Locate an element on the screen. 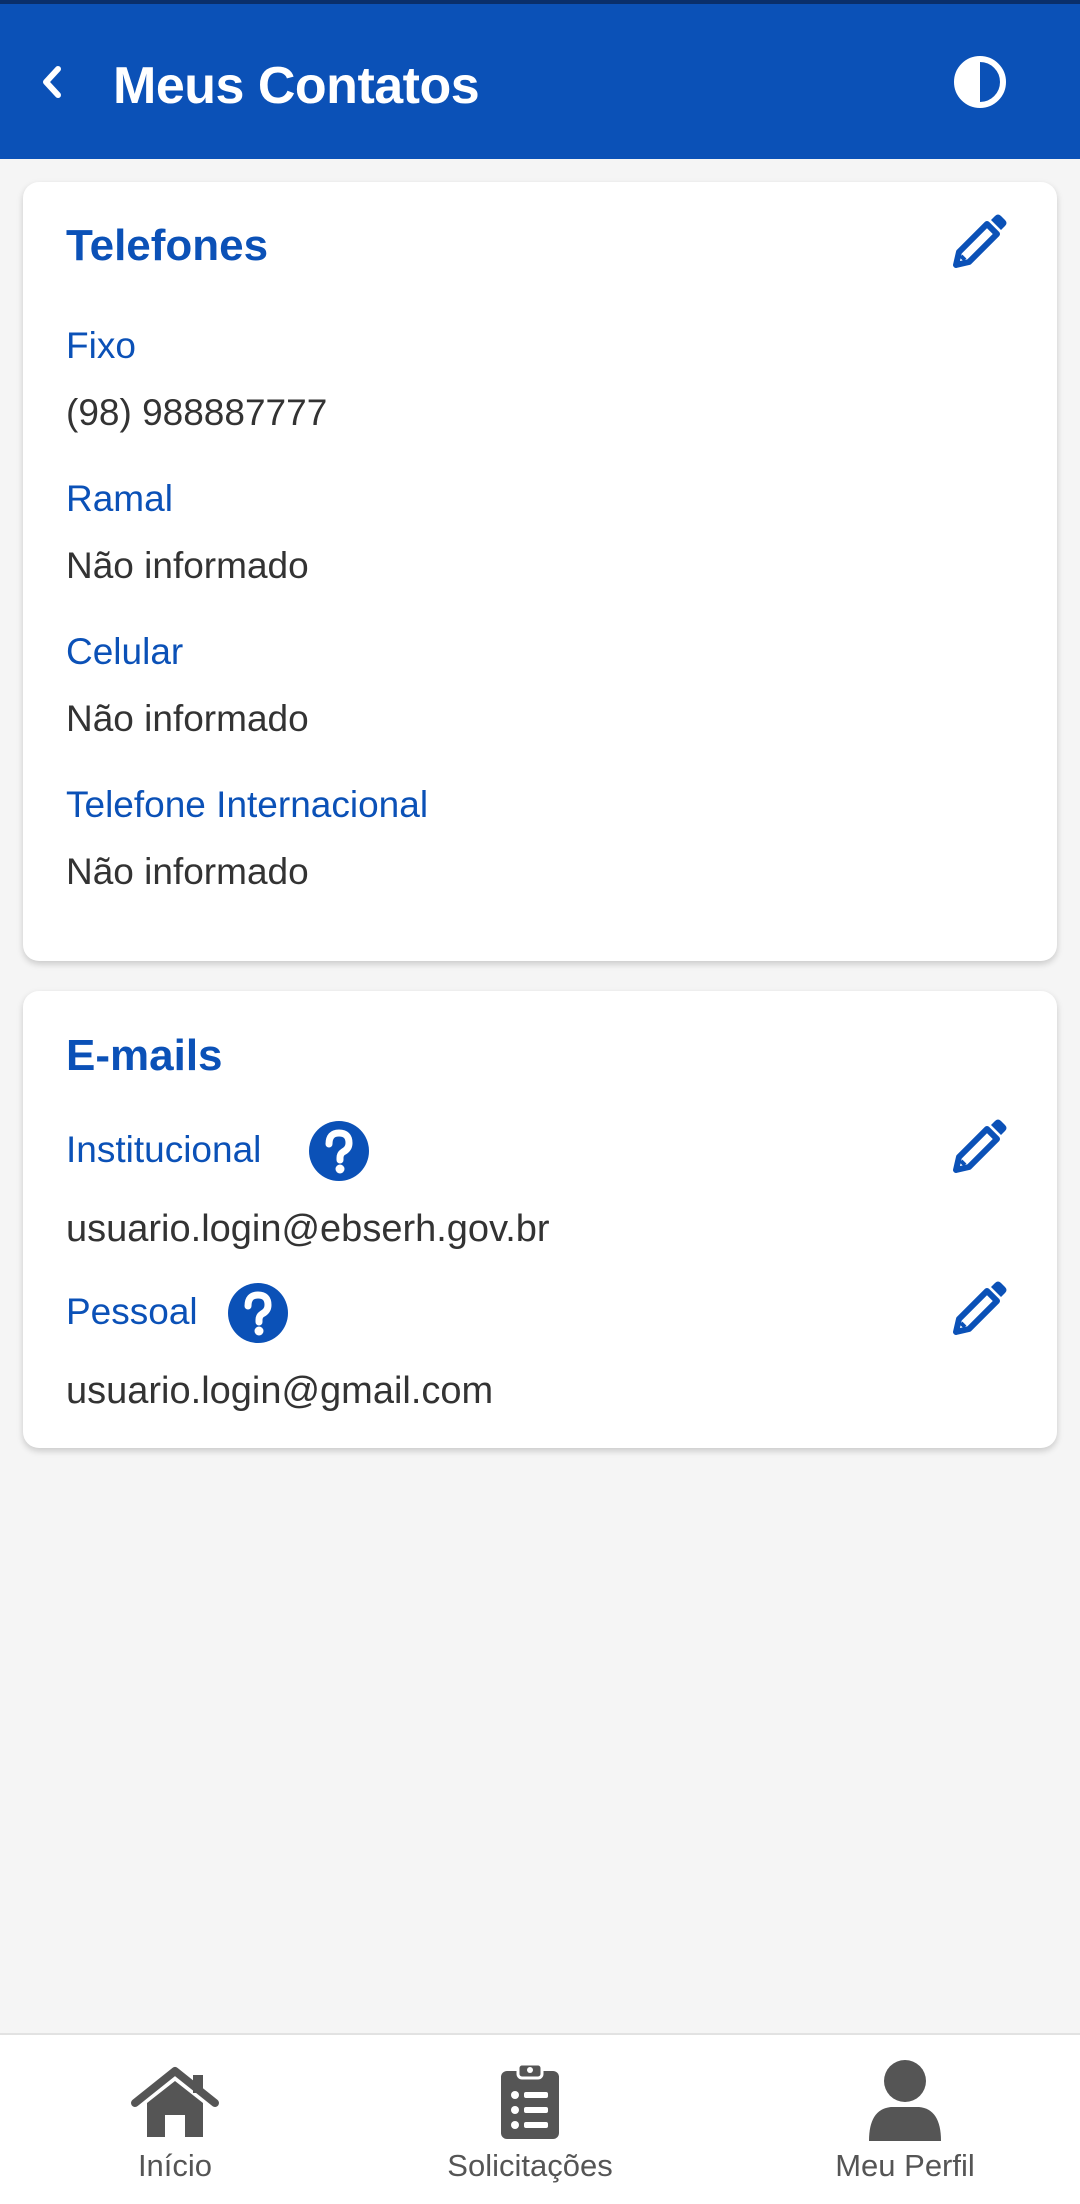 The image size is (1080, 2204). nav-item-solicitacoes: Solicitações is located at coordinates (530, 2119).